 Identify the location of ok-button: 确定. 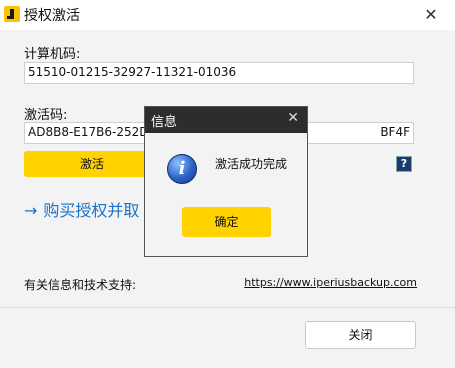
(226, 222).